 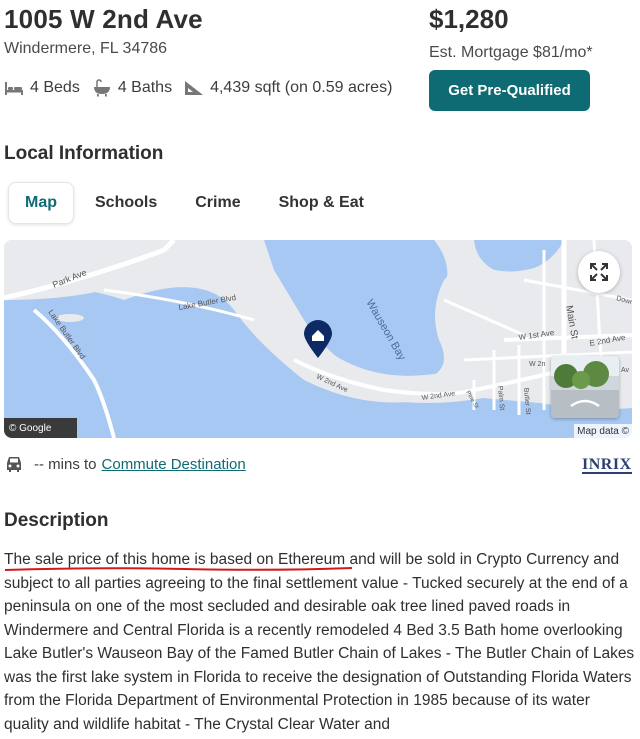 I want to click on estimated-mortgage: Est. Mortgage $81/mo*, so click(x=511, y=53).